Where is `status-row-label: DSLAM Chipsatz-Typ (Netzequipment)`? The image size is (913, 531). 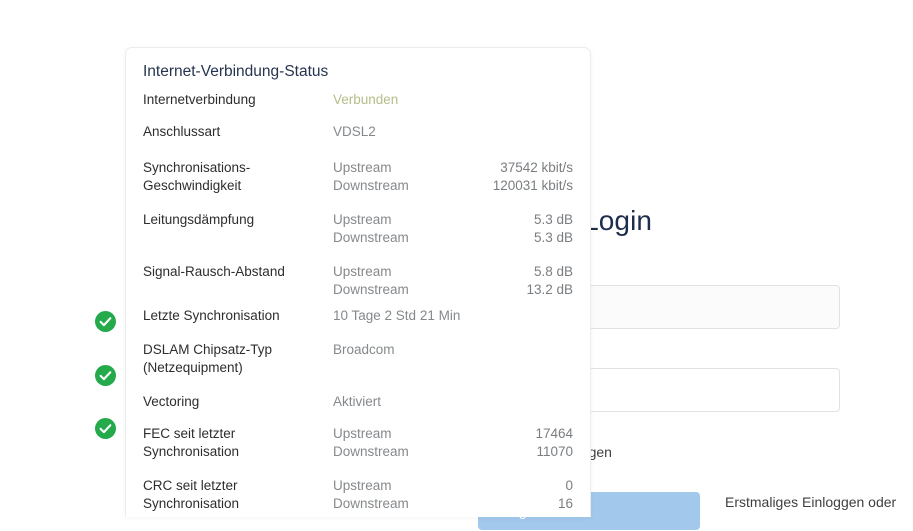
status-row-label: DSLAM Chipsatz-Typ (Netzequipment) is located at coordinates (238, 359).